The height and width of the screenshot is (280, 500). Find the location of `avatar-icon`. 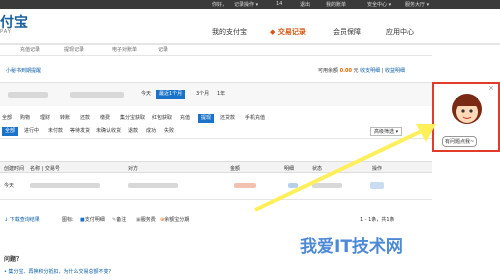

avatar-icon is located at coordinates (467, 109).